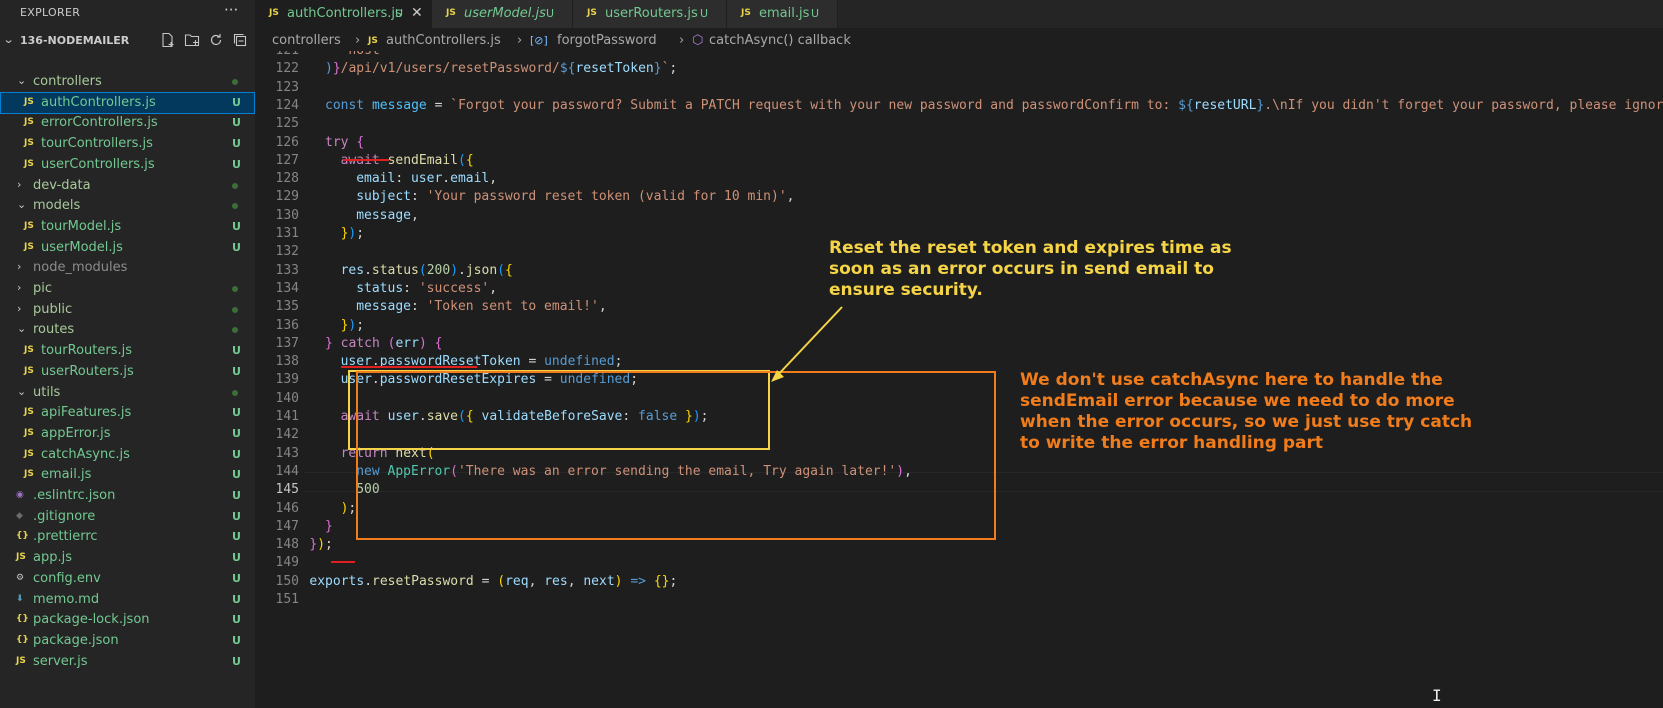  I want to click on breadcrumb-item-file: authControllers.js, so click(443, 40).